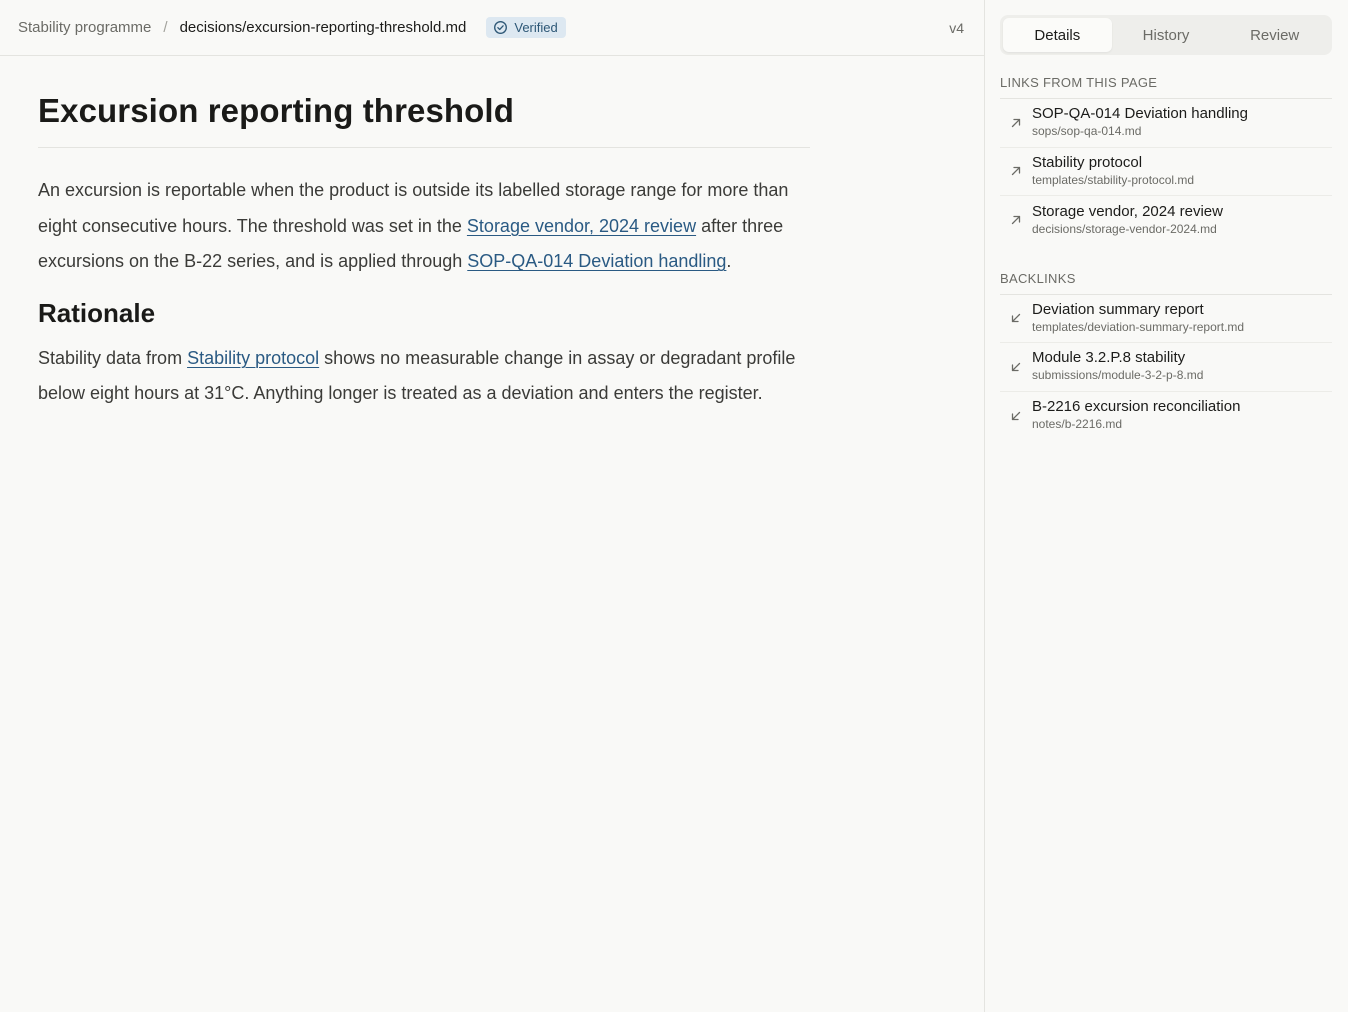  What do you see at coordinates (1127, 211) in the screenshot?
I see `link-title: Storage vendor, 2024 review` at bounding box center [1127, 211].